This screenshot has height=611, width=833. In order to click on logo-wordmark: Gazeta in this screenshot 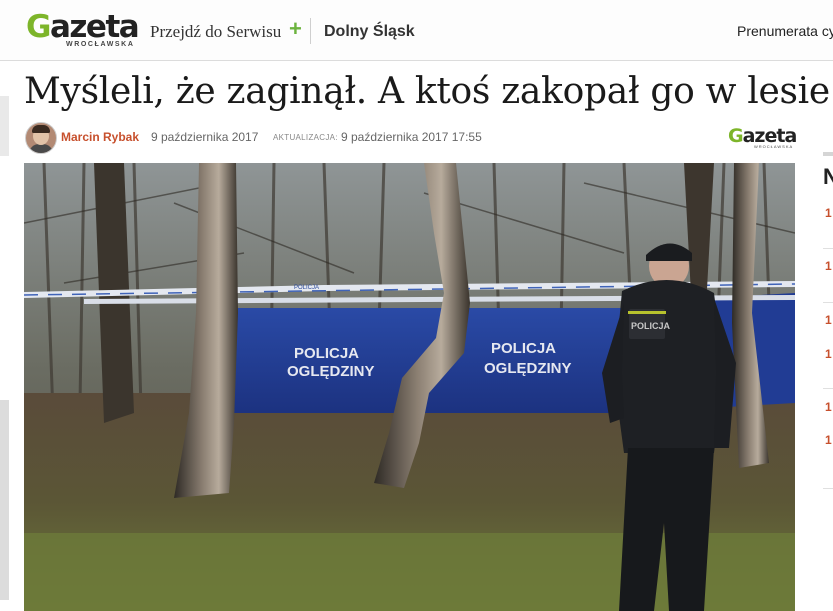, I will do `click(83, 27)`.